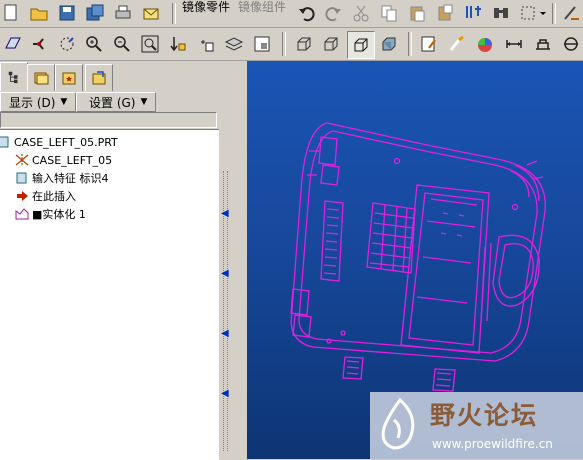 The image size is (583, 460). Describe the element at coordinates (123, 13) in the screenshot. I see `print-icon` at that location.